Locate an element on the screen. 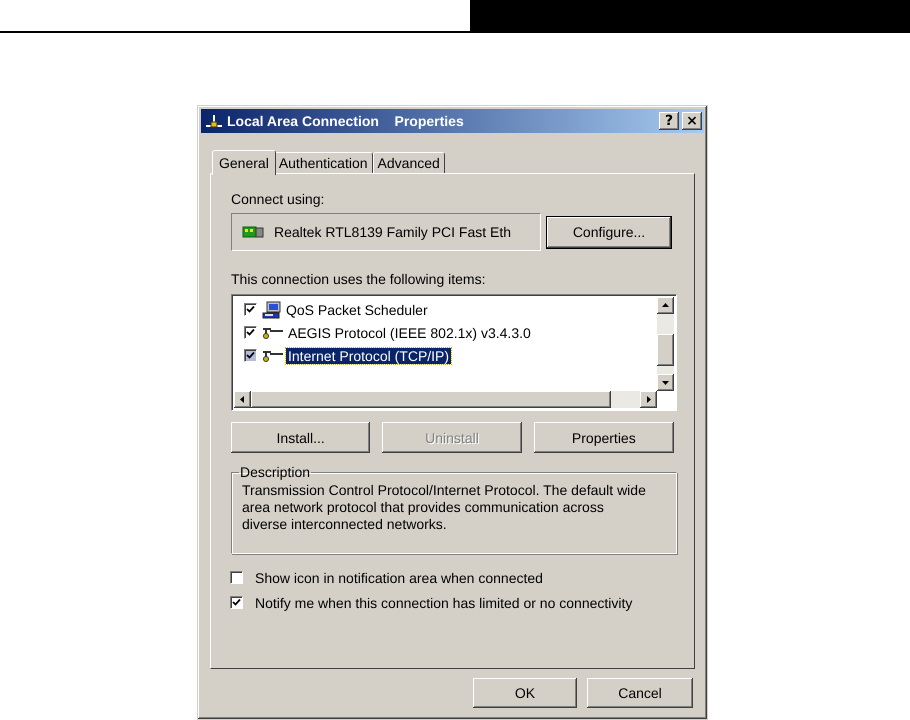  vertical-scrollbar is located at coordinates (665, 344).